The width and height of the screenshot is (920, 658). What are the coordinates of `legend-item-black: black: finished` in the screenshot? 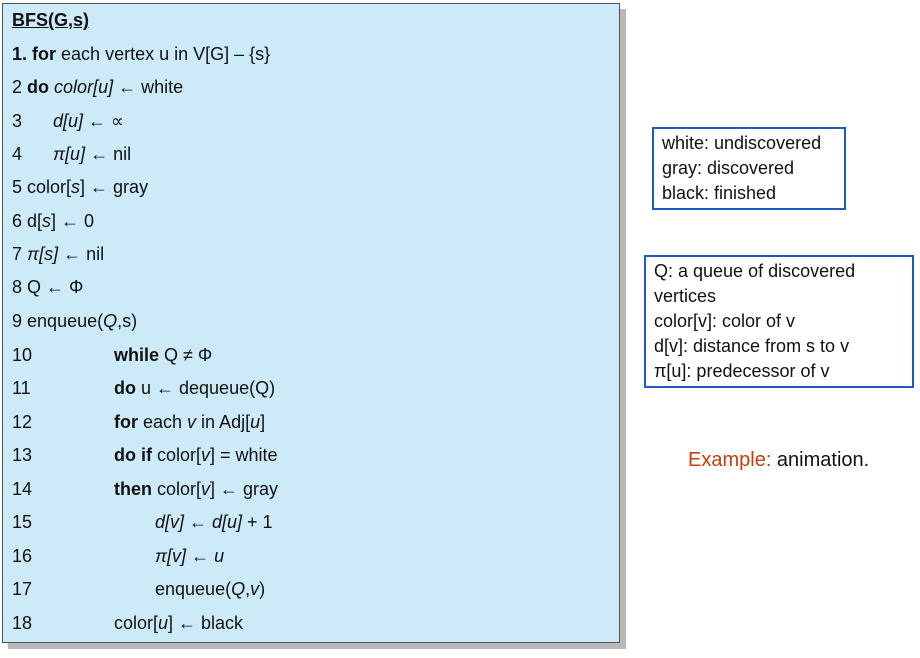 It's located at (719, 193).